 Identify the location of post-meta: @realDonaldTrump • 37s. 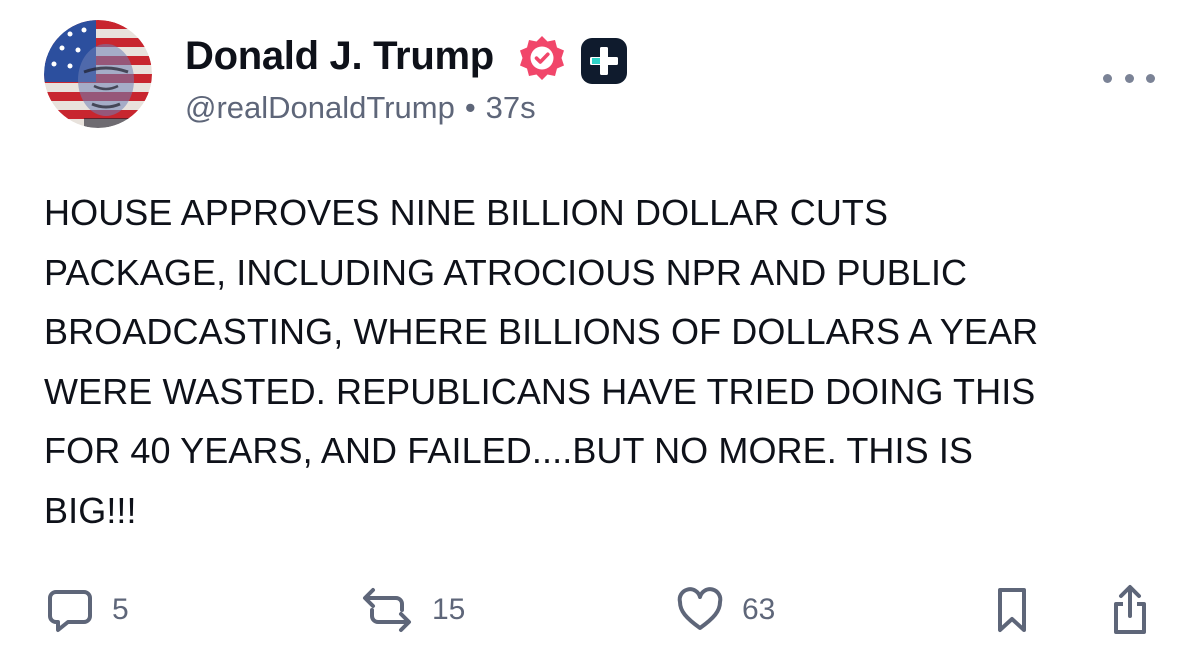
(360, 108).